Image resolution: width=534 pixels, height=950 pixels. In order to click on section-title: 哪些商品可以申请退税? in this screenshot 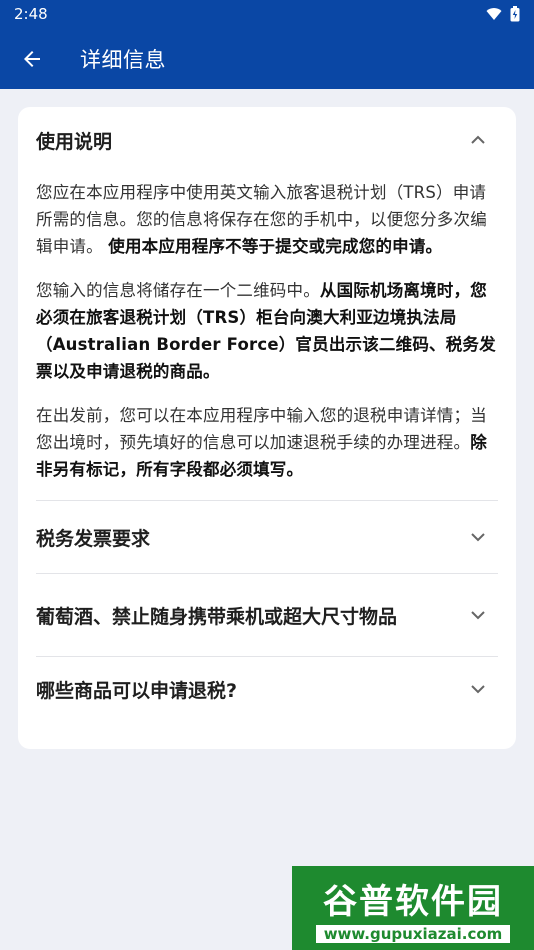, I will do `click(137, 690)`.